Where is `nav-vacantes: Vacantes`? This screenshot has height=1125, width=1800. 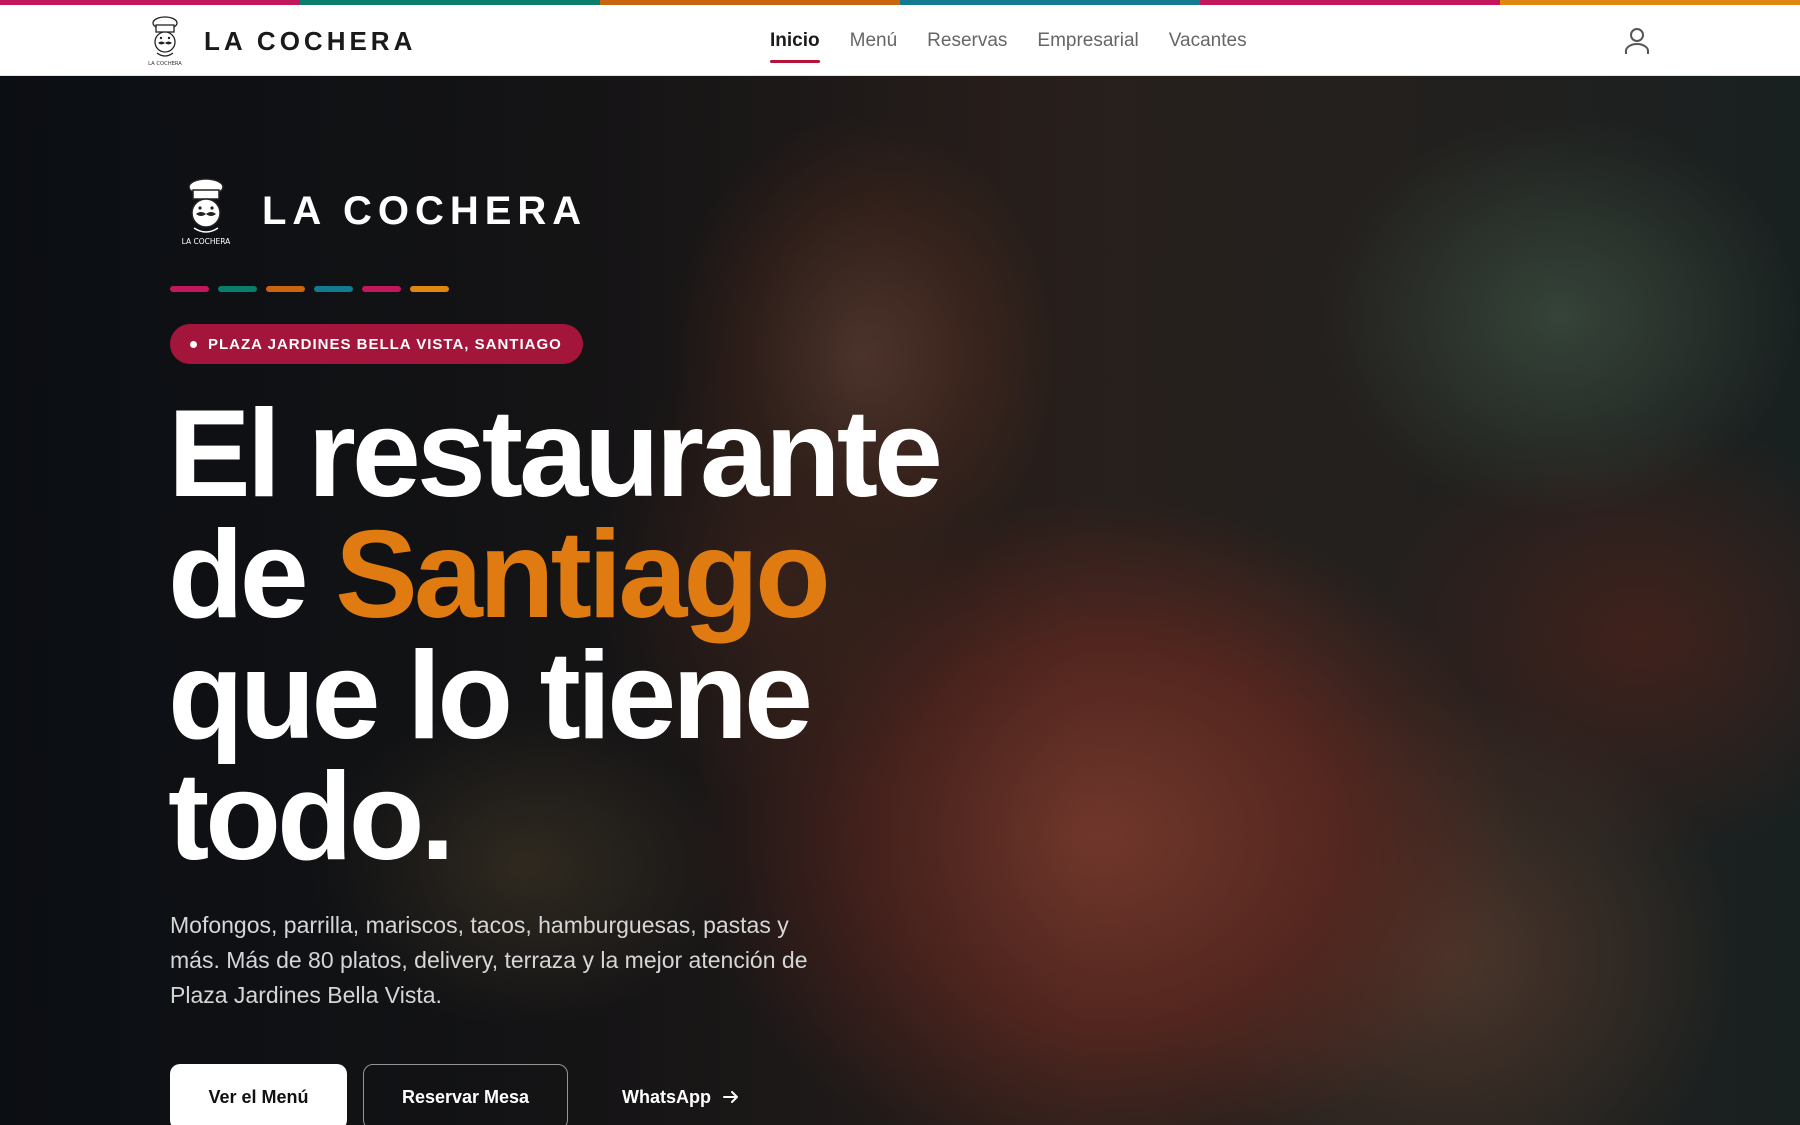
nav-vacantes: Vacantes is located at coordinates (1208, 40).